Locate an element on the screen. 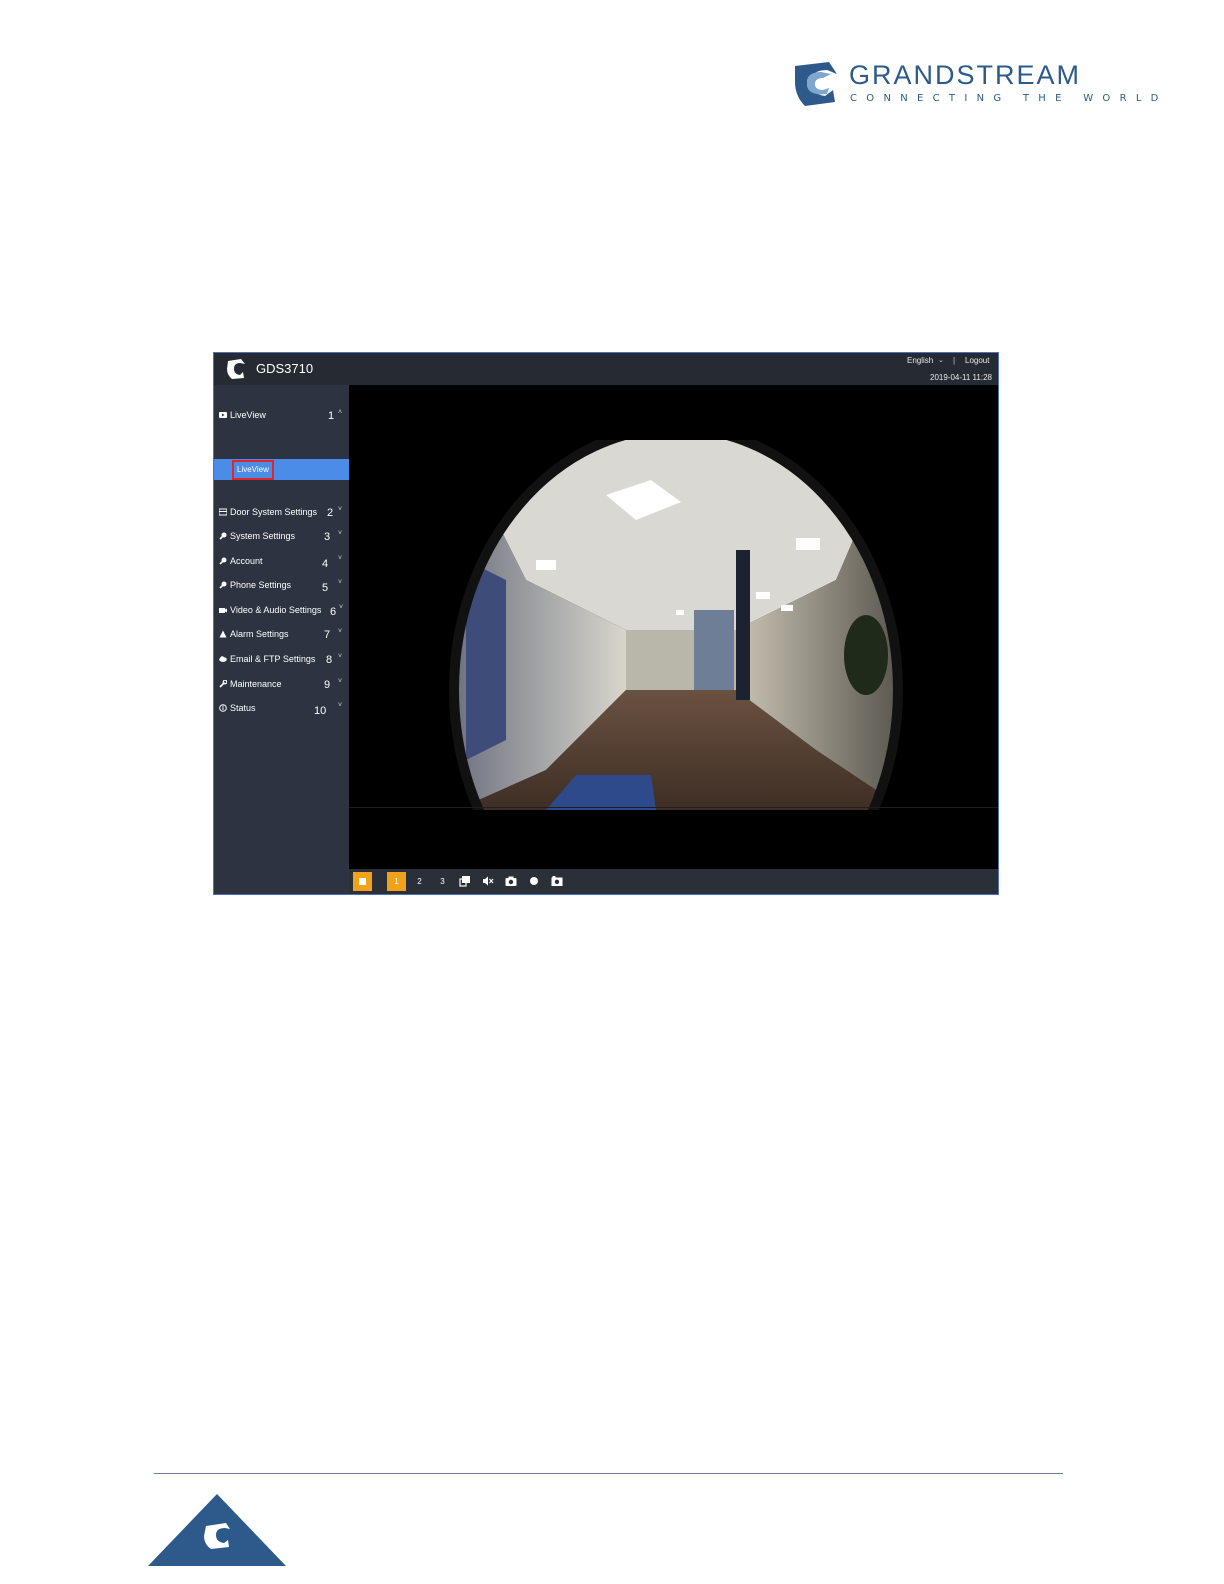 The image size is (1224, 1584). door-icon is located at coordinates (223, 512).